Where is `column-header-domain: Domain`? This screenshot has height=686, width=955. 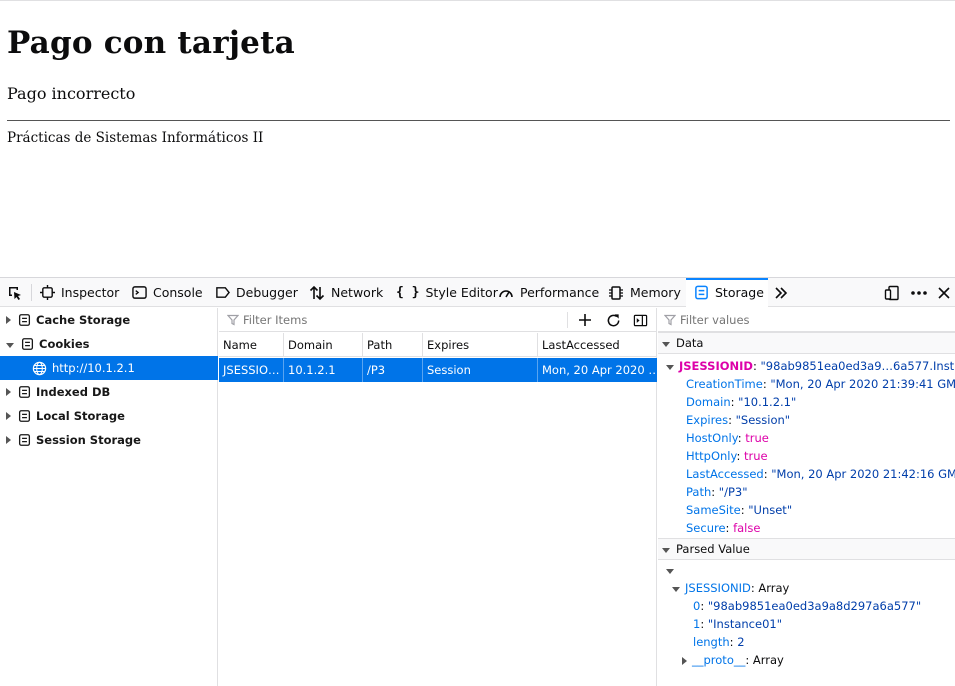 column-header-domain: Domain is located at coordinates (323, 345).